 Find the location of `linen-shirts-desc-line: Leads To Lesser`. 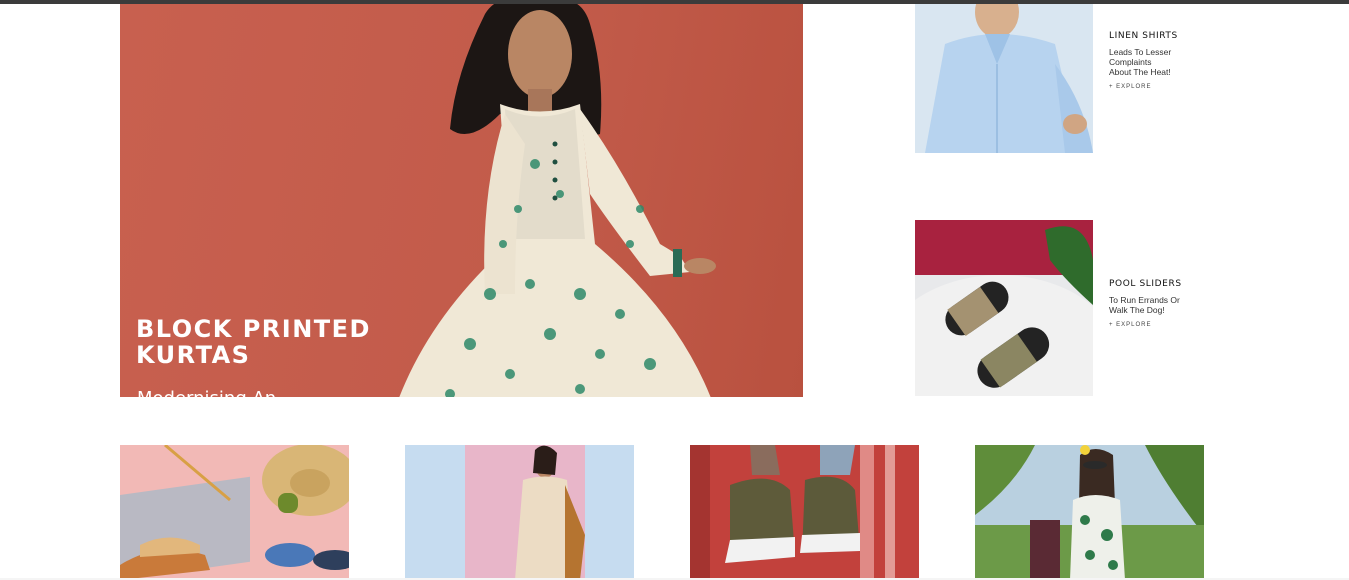

linen-shirts-desc-line: Leads To Lesser is located at coordinates (1140, 52).